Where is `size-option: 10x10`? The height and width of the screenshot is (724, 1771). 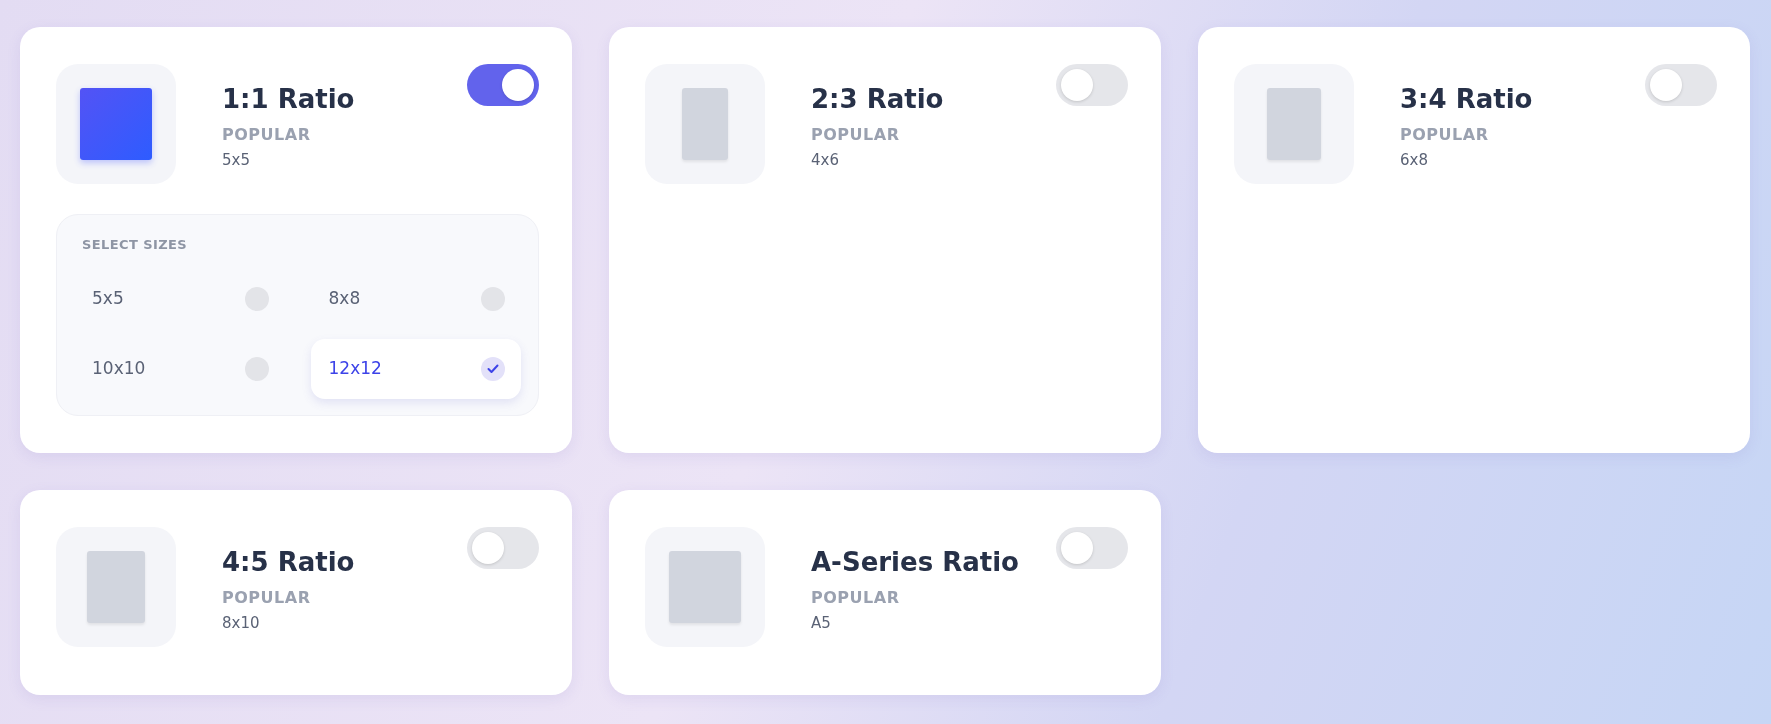
size-option: 10x10 is located at coordinates (179, 368).